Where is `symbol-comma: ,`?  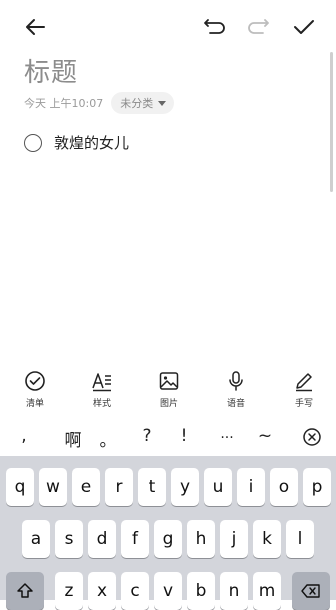 symbol-comma: , is located at coordinates (24, 436).